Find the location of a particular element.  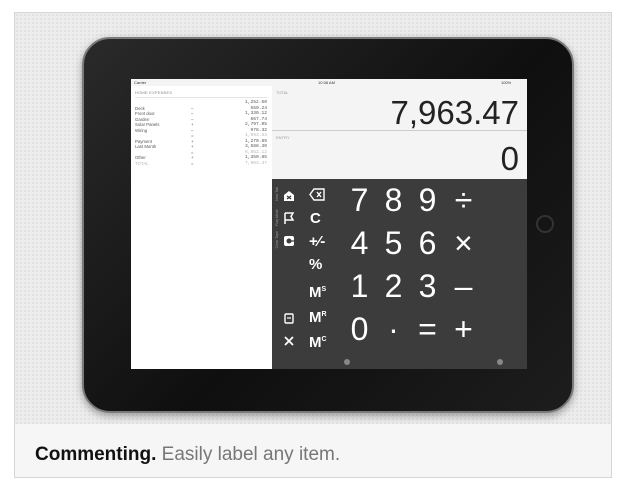

flag-icon is located at coordinates (289, 218).